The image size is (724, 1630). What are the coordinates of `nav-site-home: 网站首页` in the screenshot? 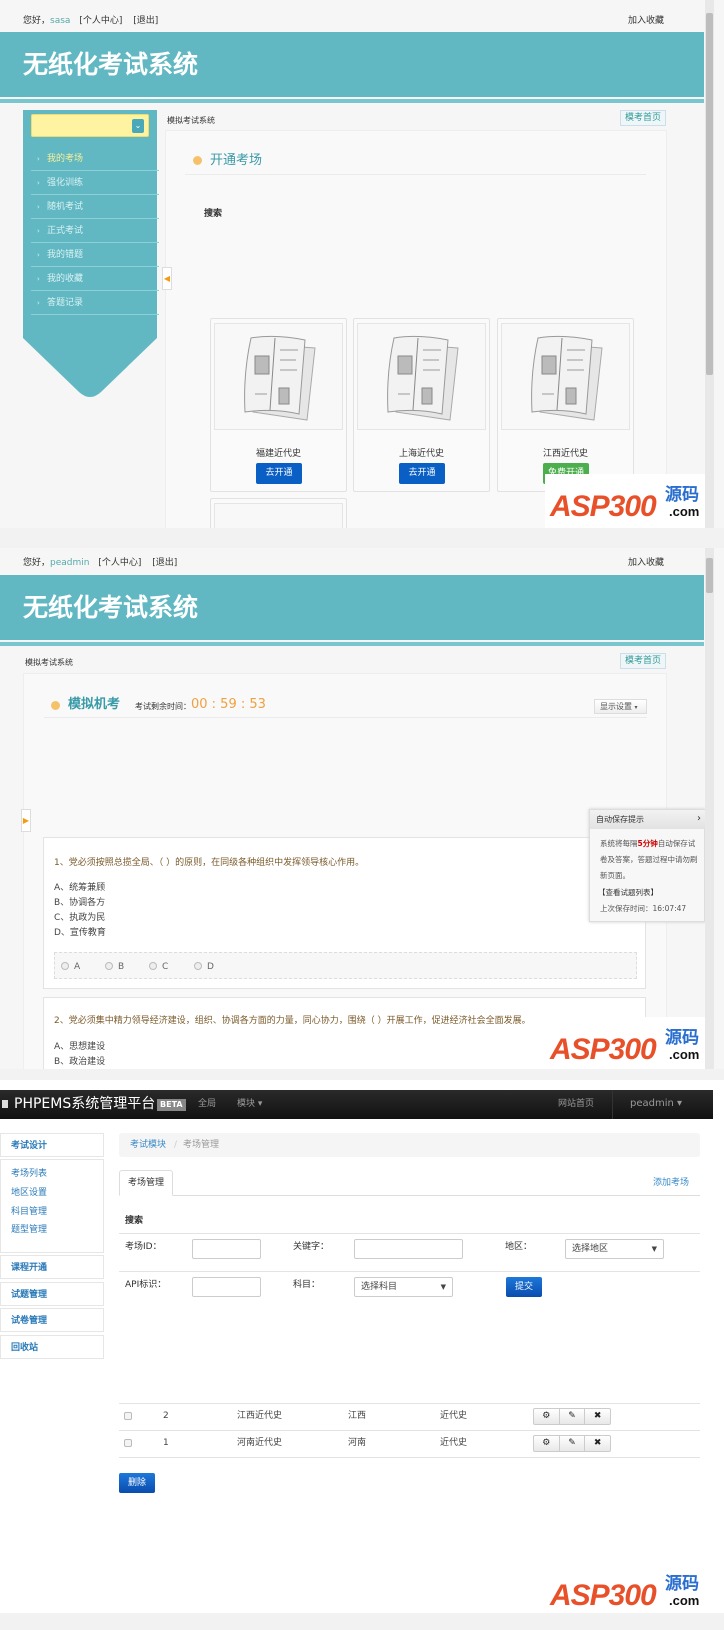 It's located at (576, 1104).